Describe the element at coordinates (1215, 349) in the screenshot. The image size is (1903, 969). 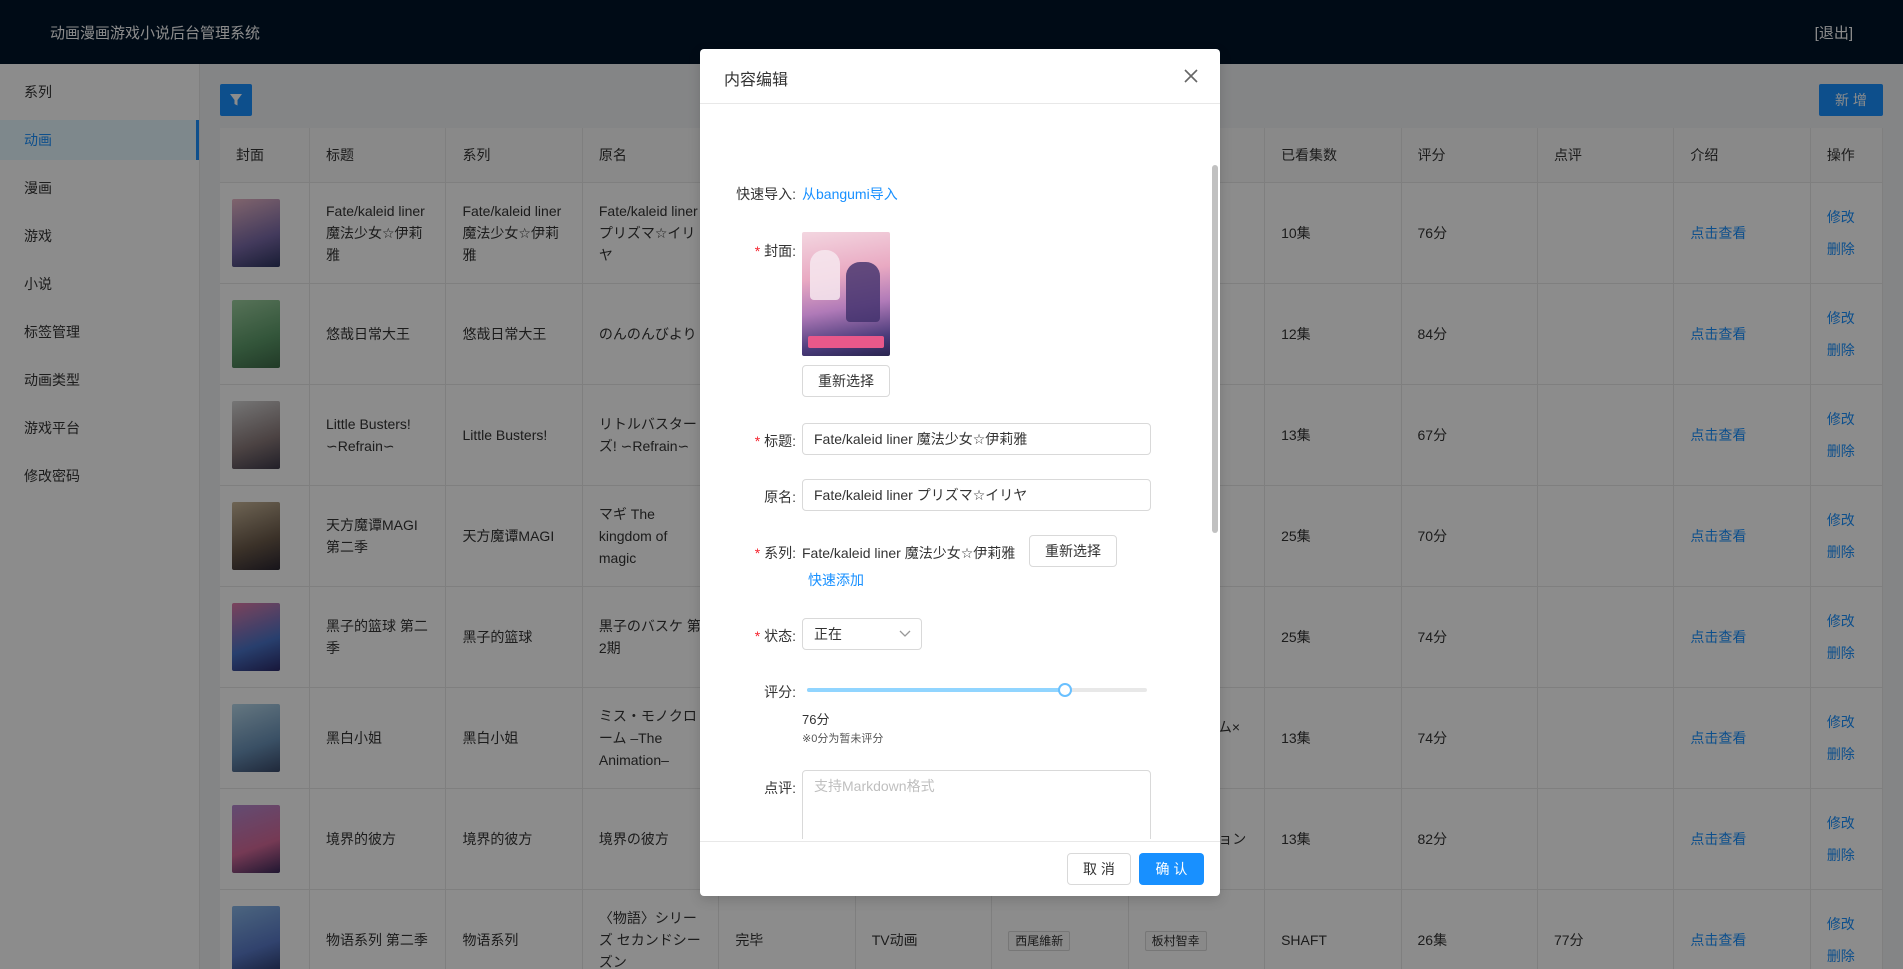
I see `modal-scrollbar` at that location.